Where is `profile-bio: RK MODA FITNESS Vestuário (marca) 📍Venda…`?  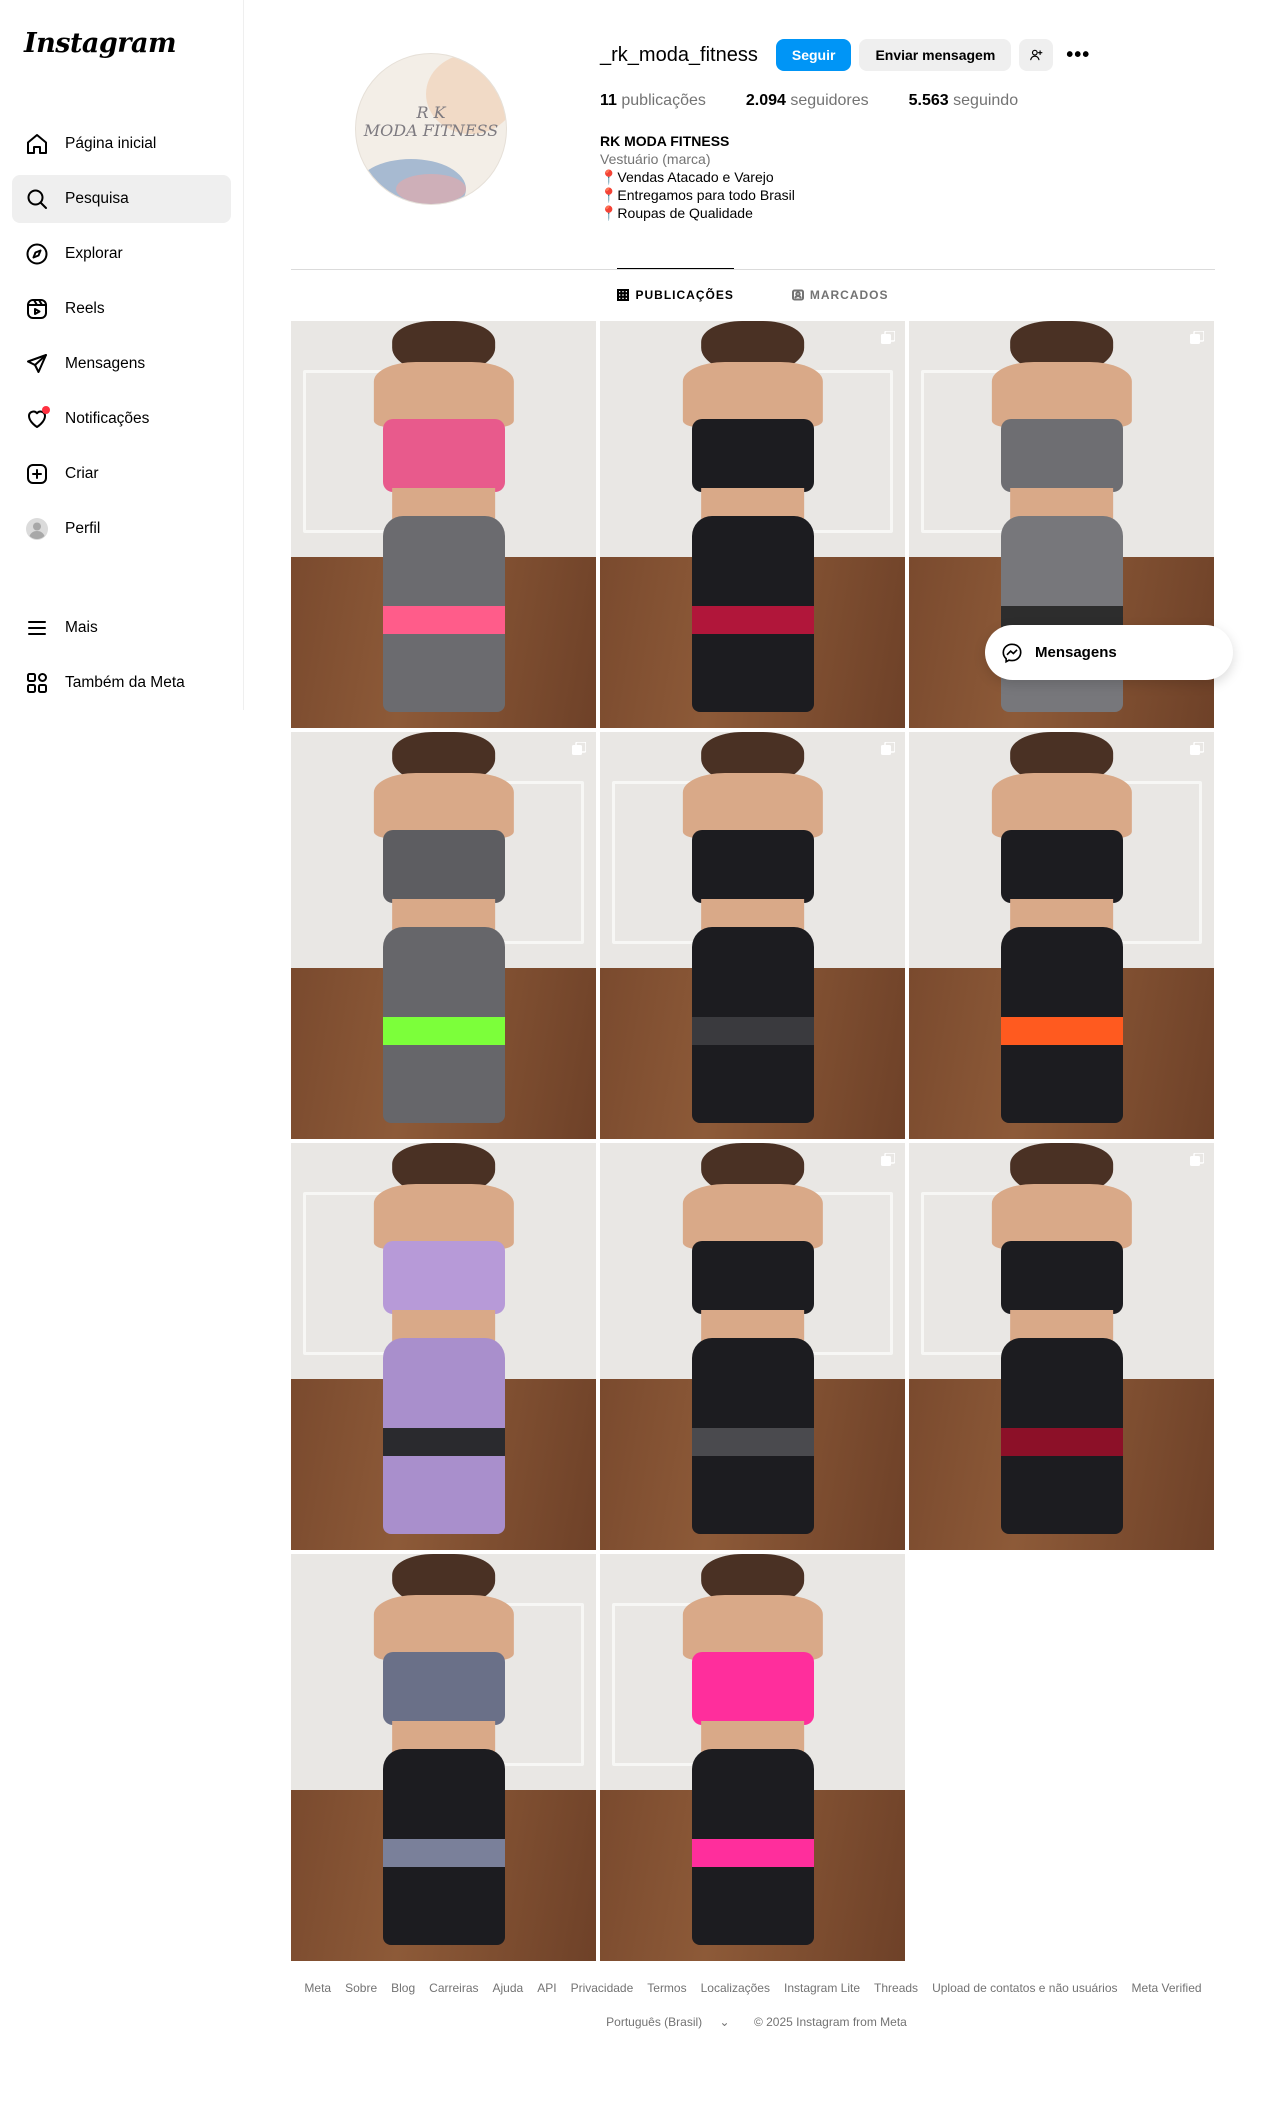 profile-bio: RK MODA FITNESS Vestuário (marca) 📍Venda… is located at coordinates (847, 177).